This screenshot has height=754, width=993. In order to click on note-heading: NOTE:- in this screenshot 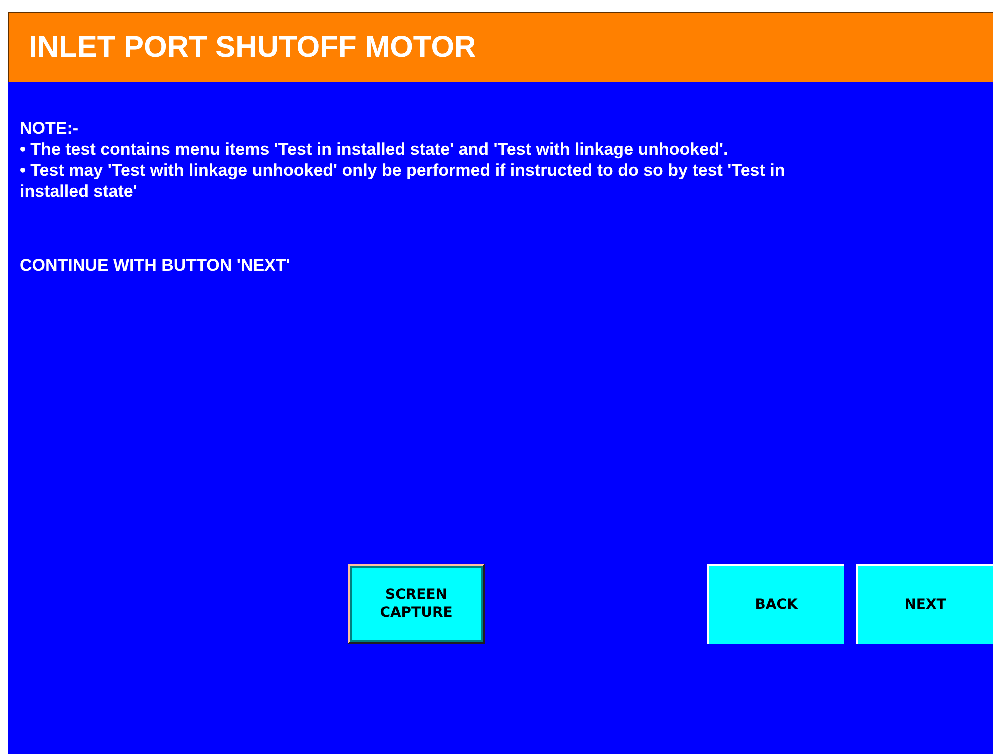, I will do `click(50, 128)`.